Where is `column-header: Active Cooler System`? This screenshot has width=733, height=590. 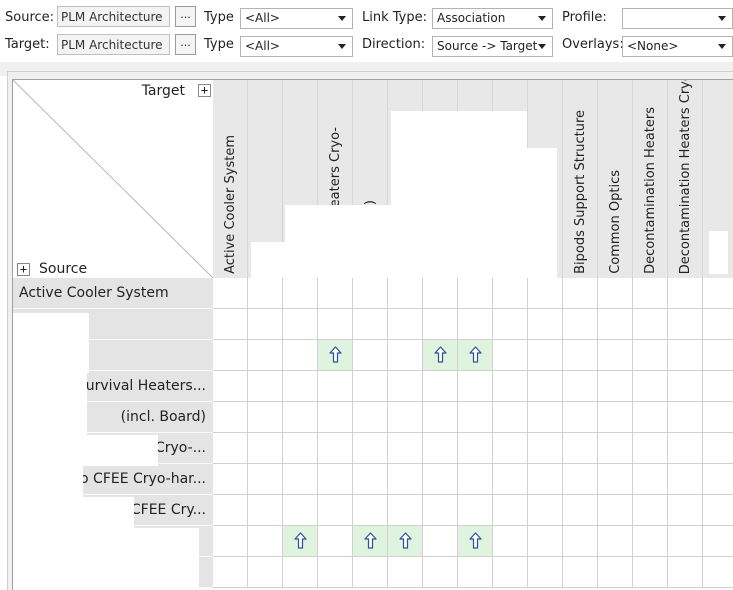 column-header: Active Cooler System is located at coordinates (230, 179).